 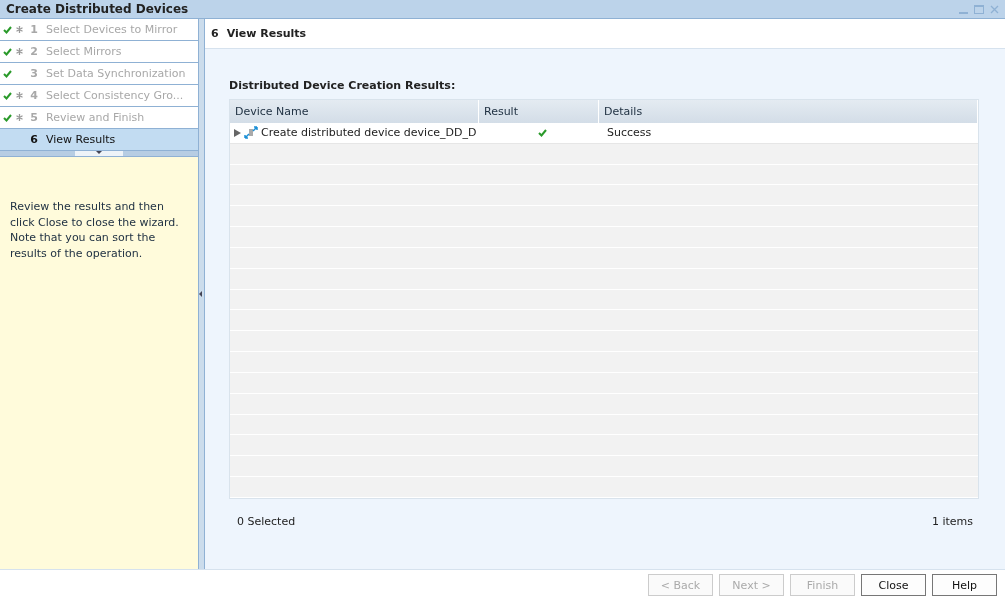 What do you see at coordinates (99, 153) in the screenshot?
I see `collapse-handle` at bounding box center [99, 153].